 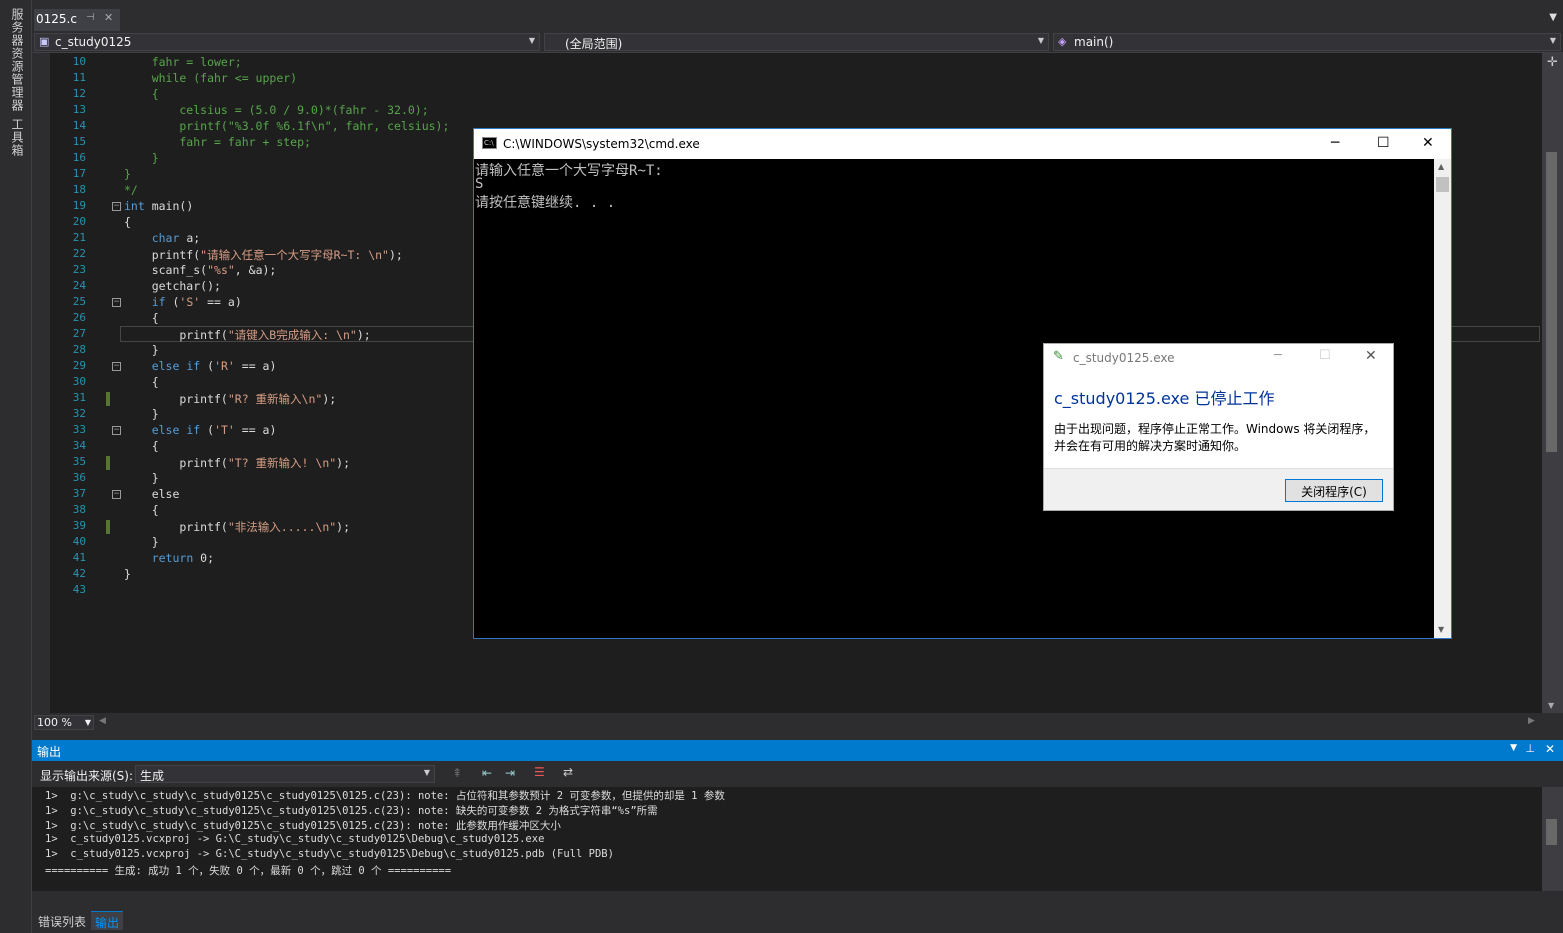 I want to click on tab-output: 输出, so click(x=107, y=920).